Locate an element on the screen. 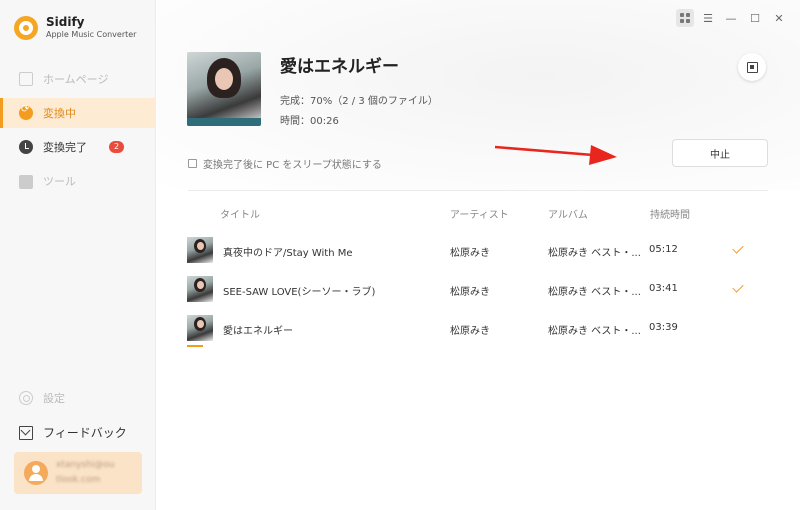 This screenshot has height=510, width=800. converting-icon is located at coordinates (26, 112).